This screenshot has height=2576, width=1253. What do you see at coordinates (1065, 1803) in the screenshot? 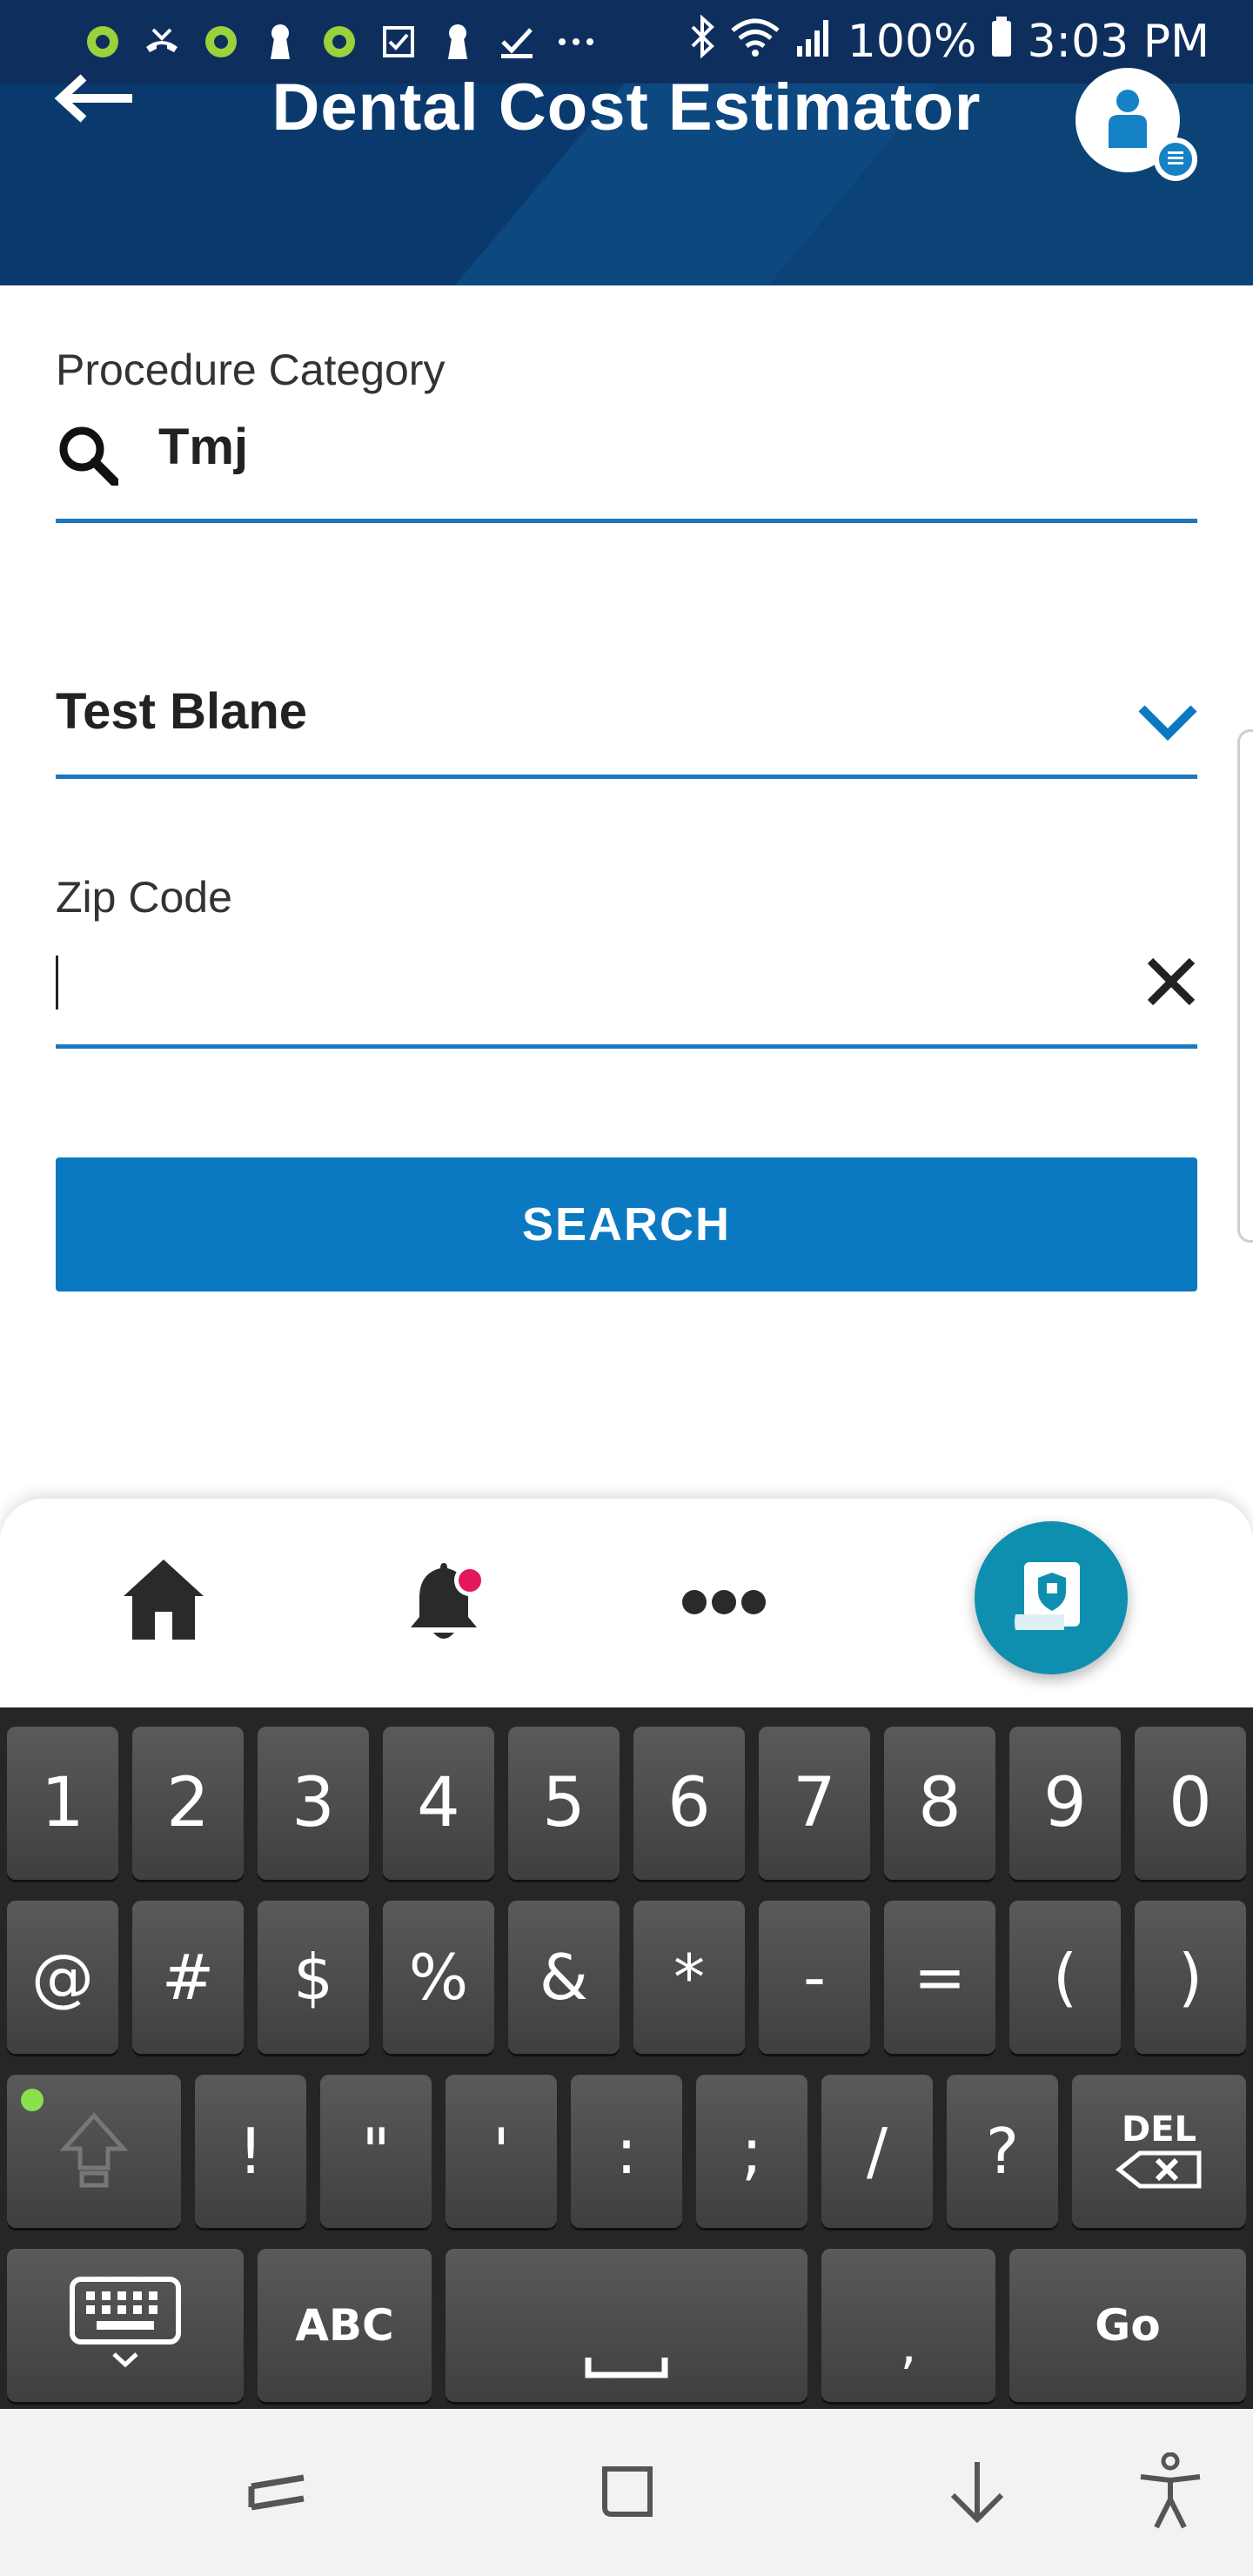
I see `key-9: 9` at bounding box center [1065, 1803].